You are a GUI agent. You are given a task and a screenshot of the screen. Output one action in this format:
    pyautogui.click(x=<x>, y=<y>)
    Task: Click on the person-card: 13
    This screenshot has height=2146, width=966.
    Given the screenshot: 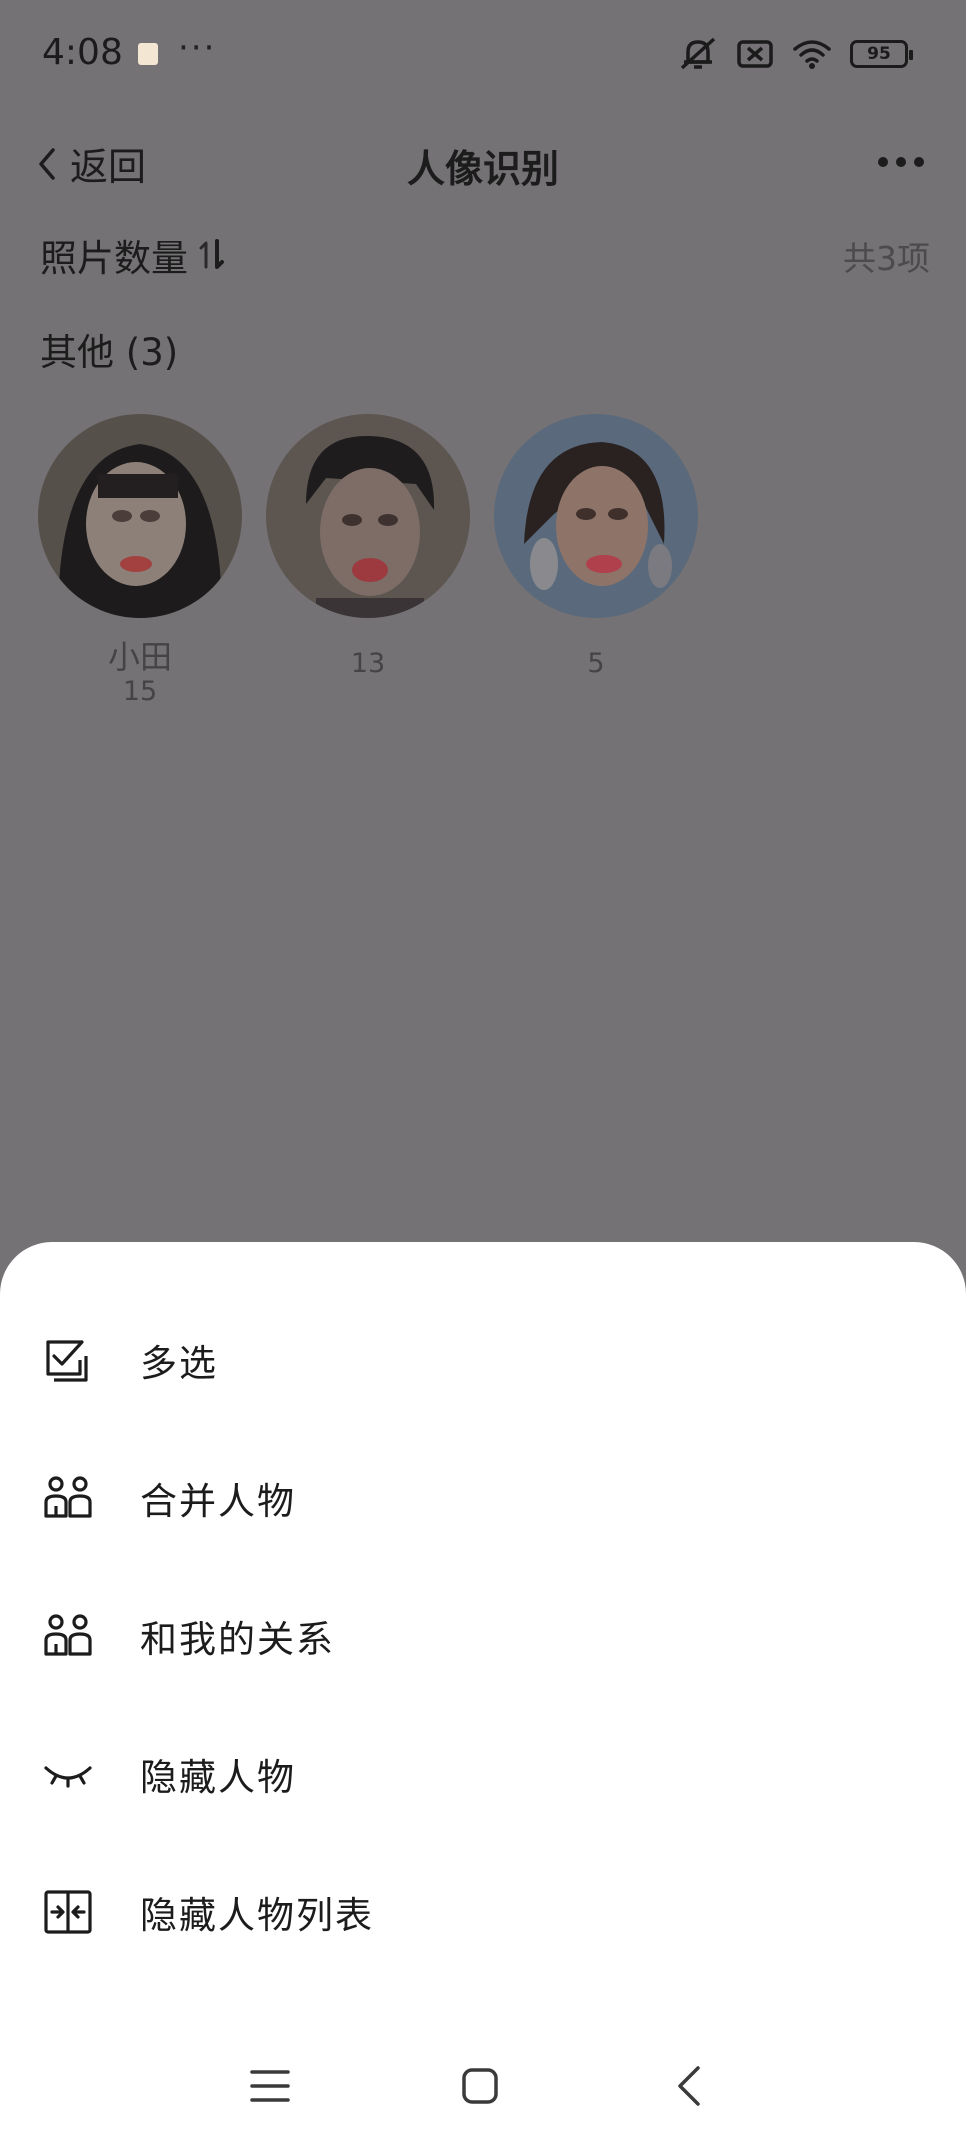 What is the action you would take?
    pyautogui.click(x=368, y=560)
    